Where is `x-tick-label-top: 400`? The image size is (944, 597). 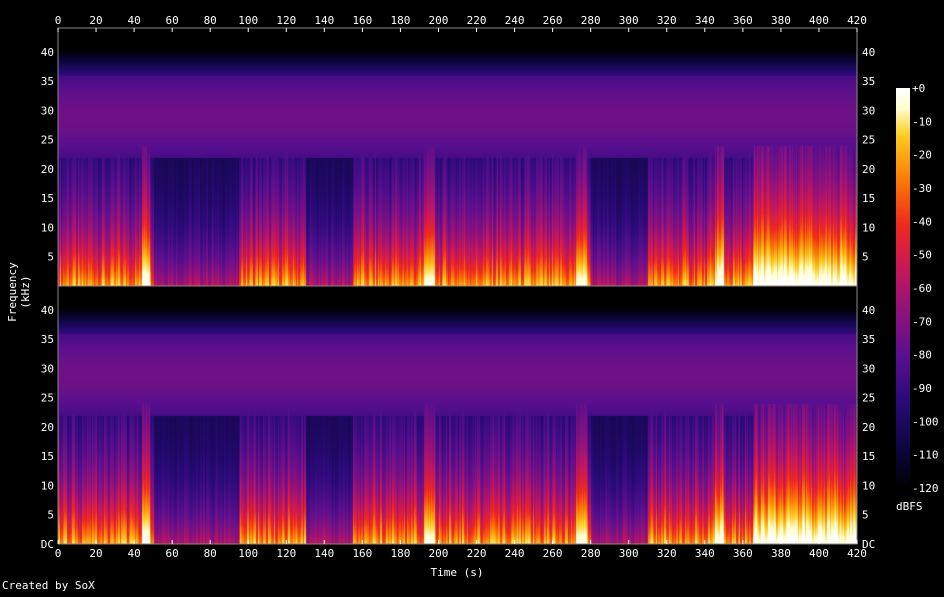
x-tick-label-top: 400 is located at coordinates (819, 20).